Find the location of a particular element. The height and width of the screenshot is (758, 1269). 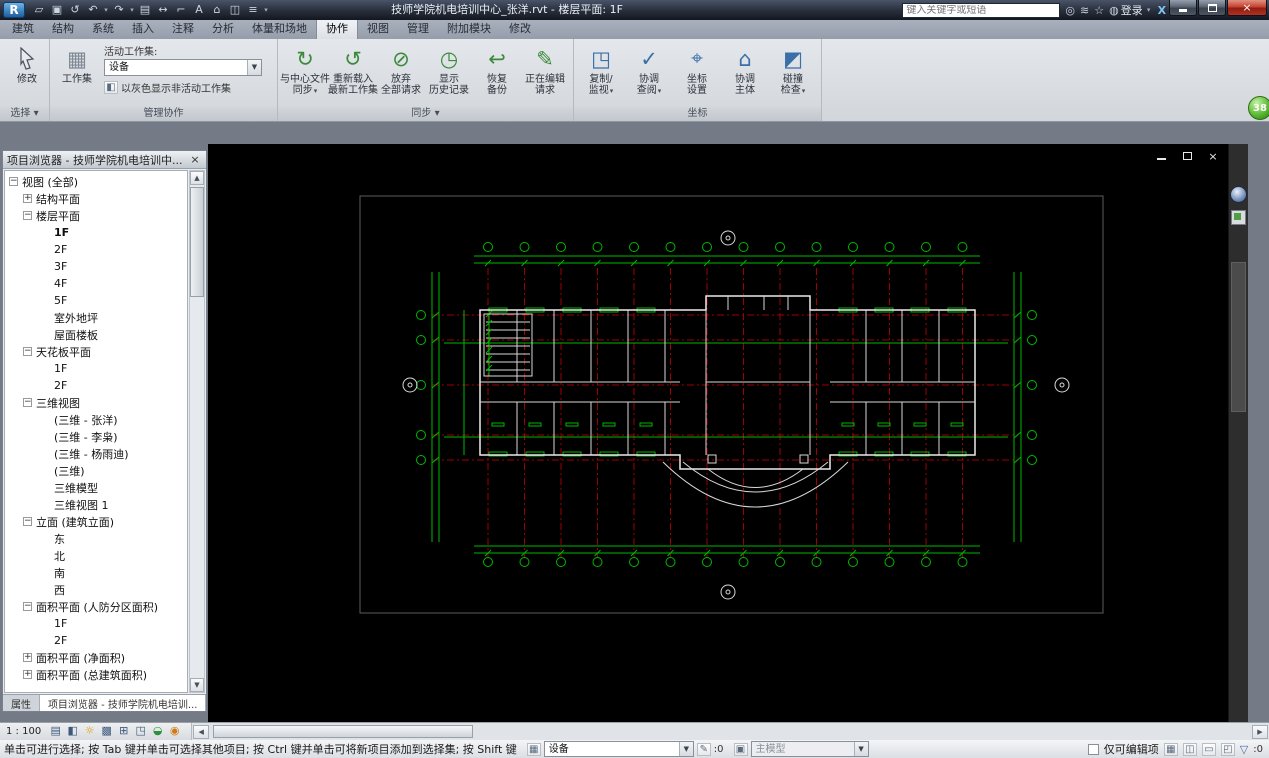

filter-icon: ▽ is located at coordinates (1244, 749).